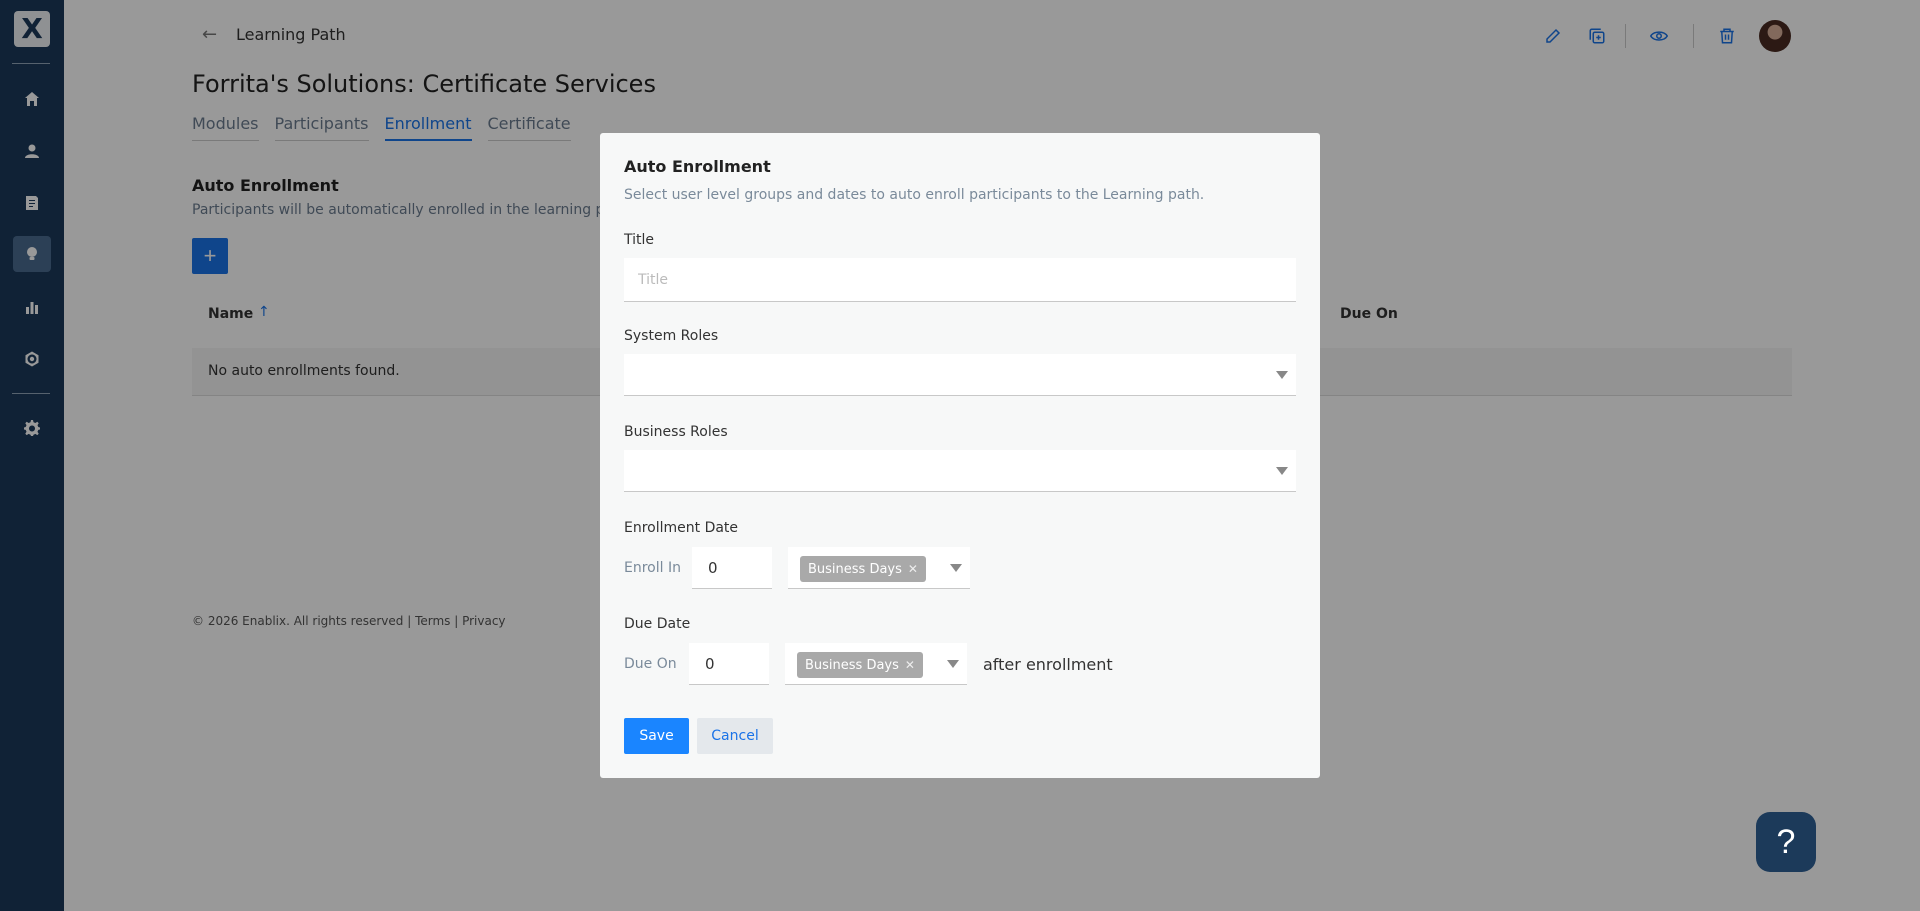 The image size is (1920, 911). Describe the element at coordinates (729, 664) in the screenshot. I see `due-on-input` at that location.